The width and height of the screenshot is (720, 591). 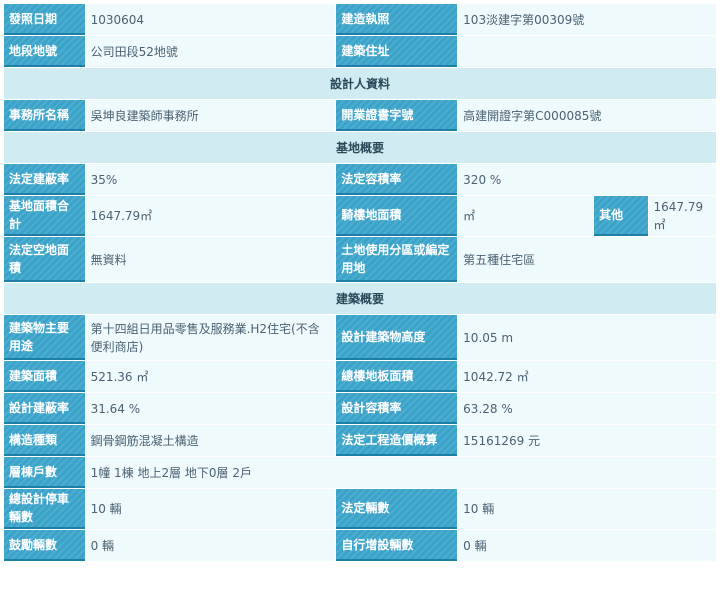 I want to click on land-use-zone-label: 土地使用分區或編定用地, so click(x=397, y=259).